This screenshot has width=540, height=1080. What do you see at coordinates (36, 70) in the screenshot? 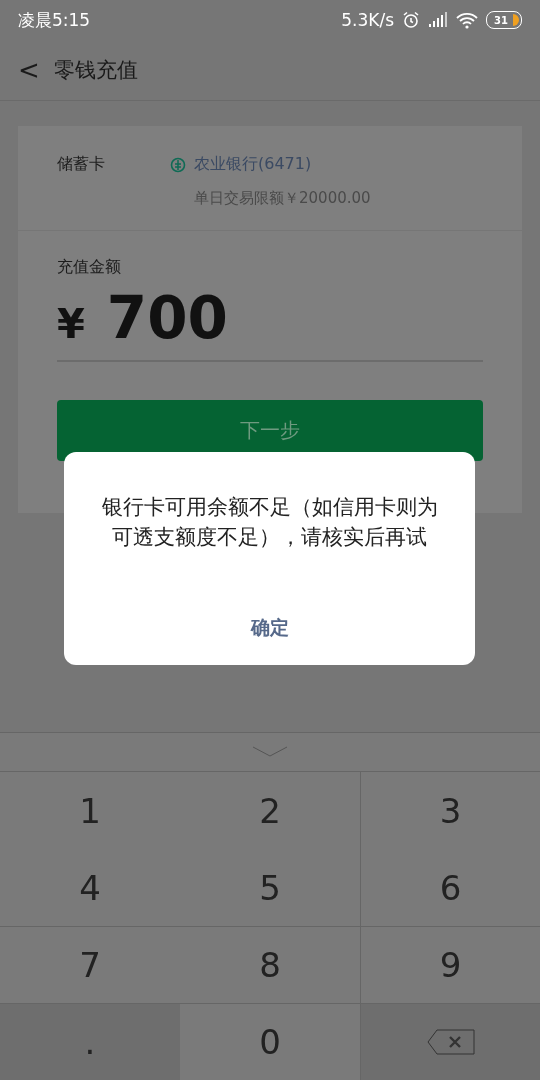
I see `back-button: <` at bounding box center [36, 70].